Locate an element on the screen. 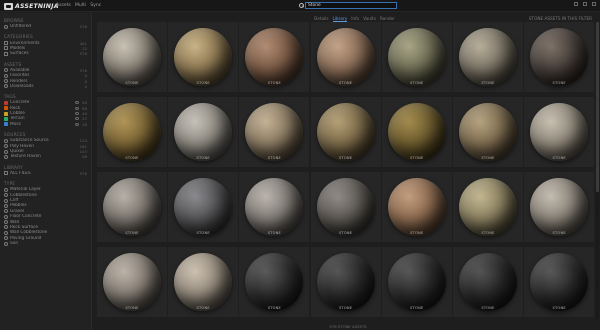  sidebar-item-count: 22 is located at coordinates (84, 119).